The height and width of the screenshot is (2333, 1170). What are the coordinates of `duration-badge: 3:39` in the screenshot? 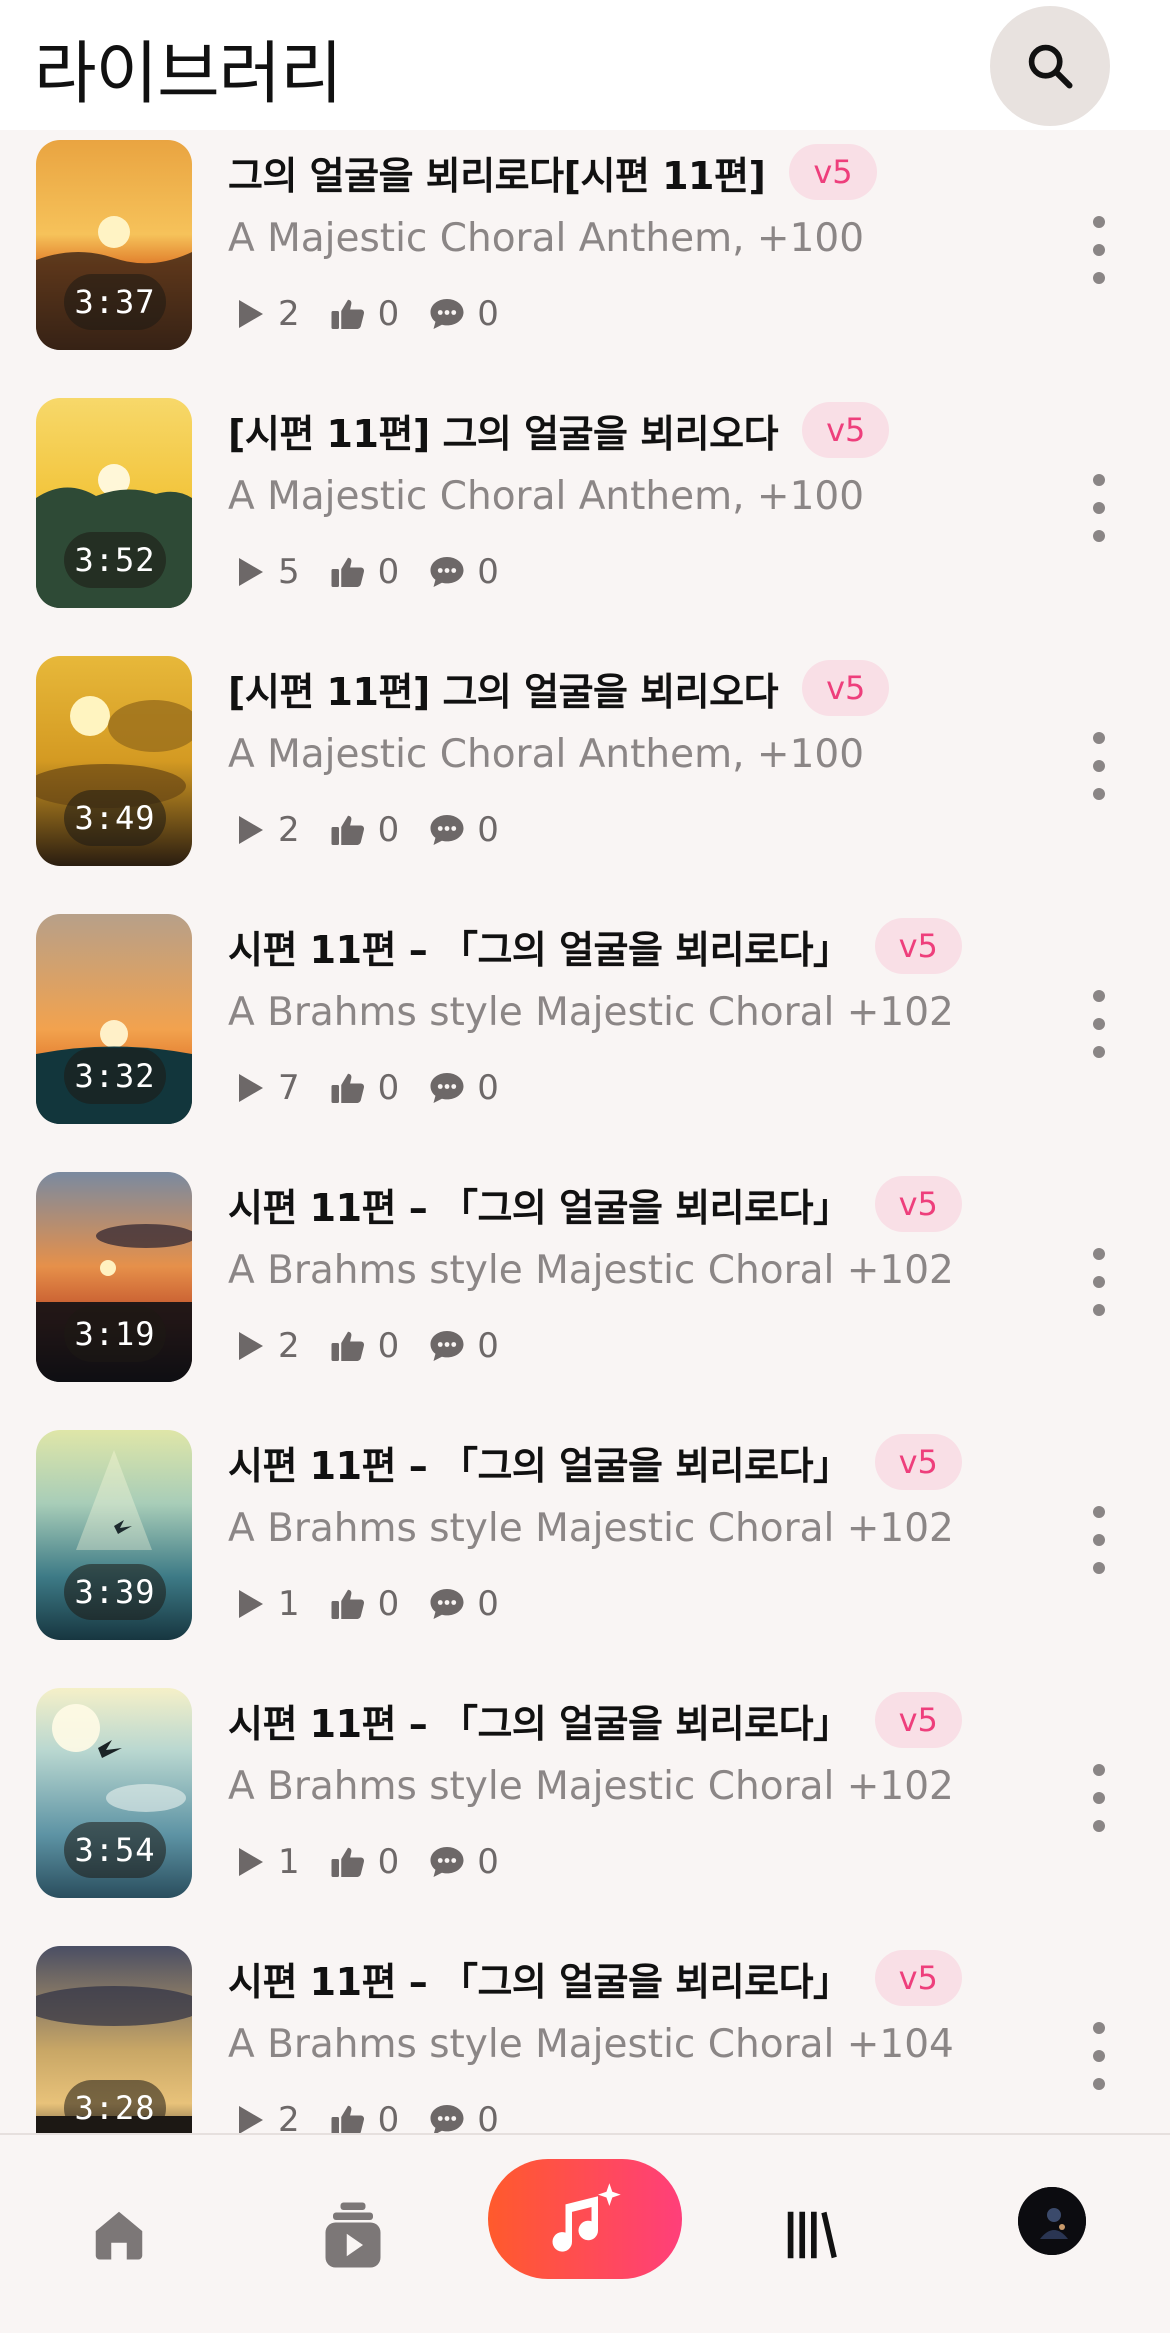 It's located at (115, 1592).